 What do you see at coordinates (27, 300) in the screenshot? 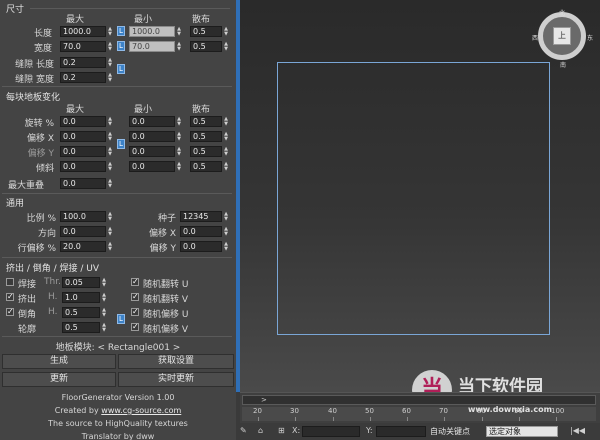
I see `extrude-label: 挤出` at bounding box center [27, 300].